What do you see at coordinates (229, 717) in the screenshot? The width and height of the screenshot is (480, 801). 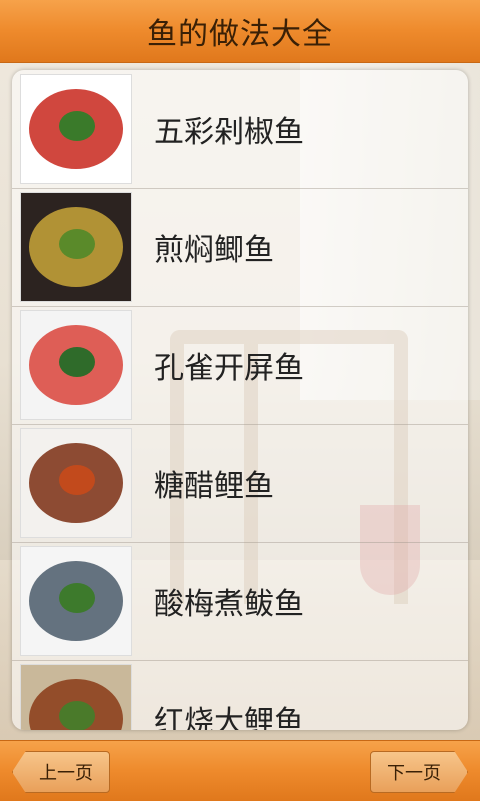 I see `recipe-title: 红烧大鲤鱼` at bounding box center [229, 717].